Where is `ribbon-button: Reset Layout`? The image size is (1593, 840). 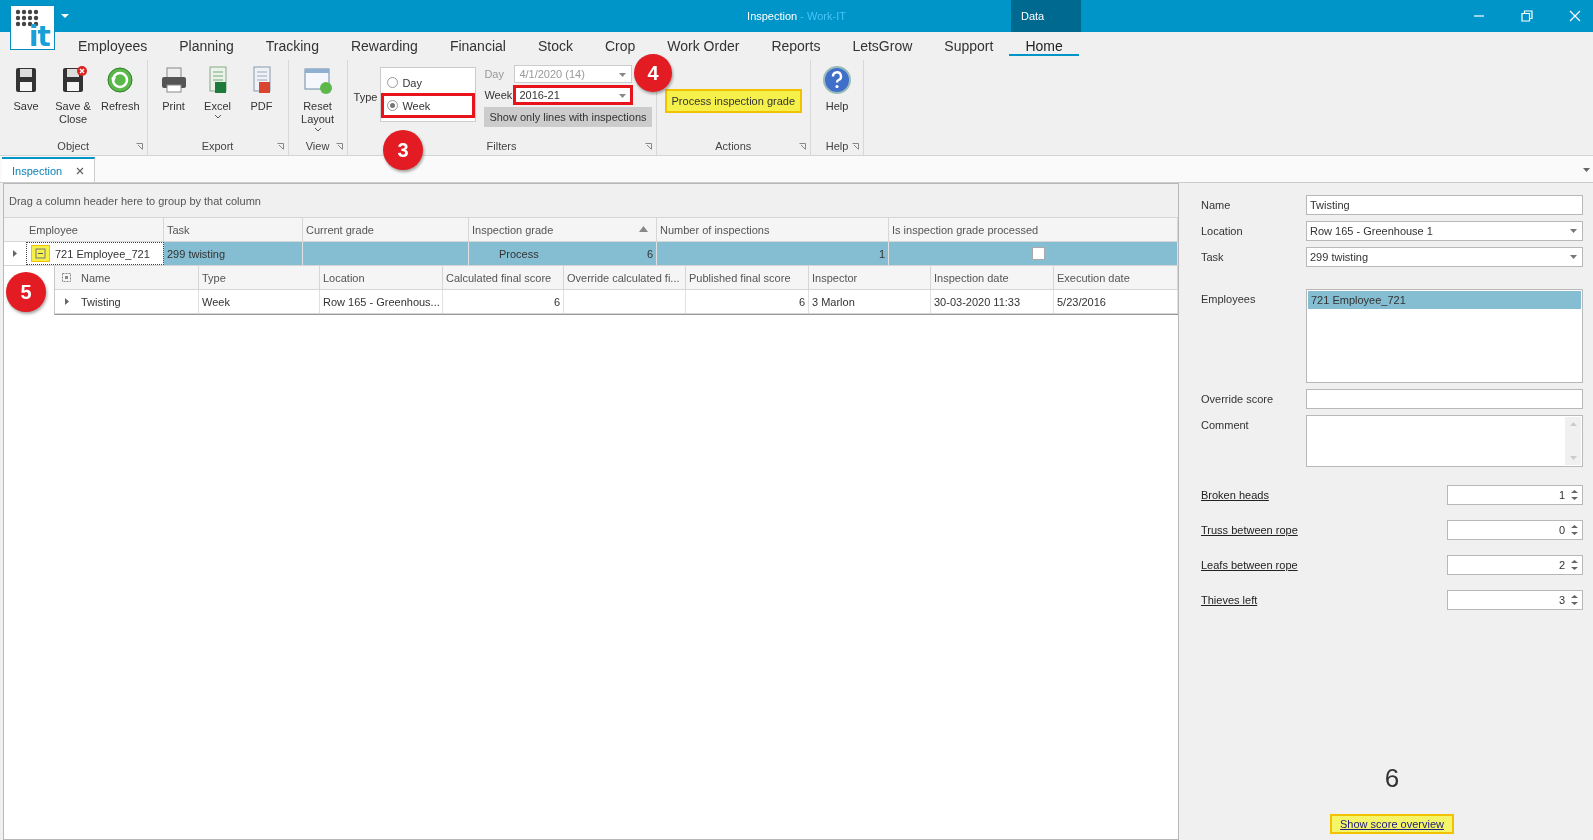 ribbon-button: Reset Layout is located at coordinates (317, 98).